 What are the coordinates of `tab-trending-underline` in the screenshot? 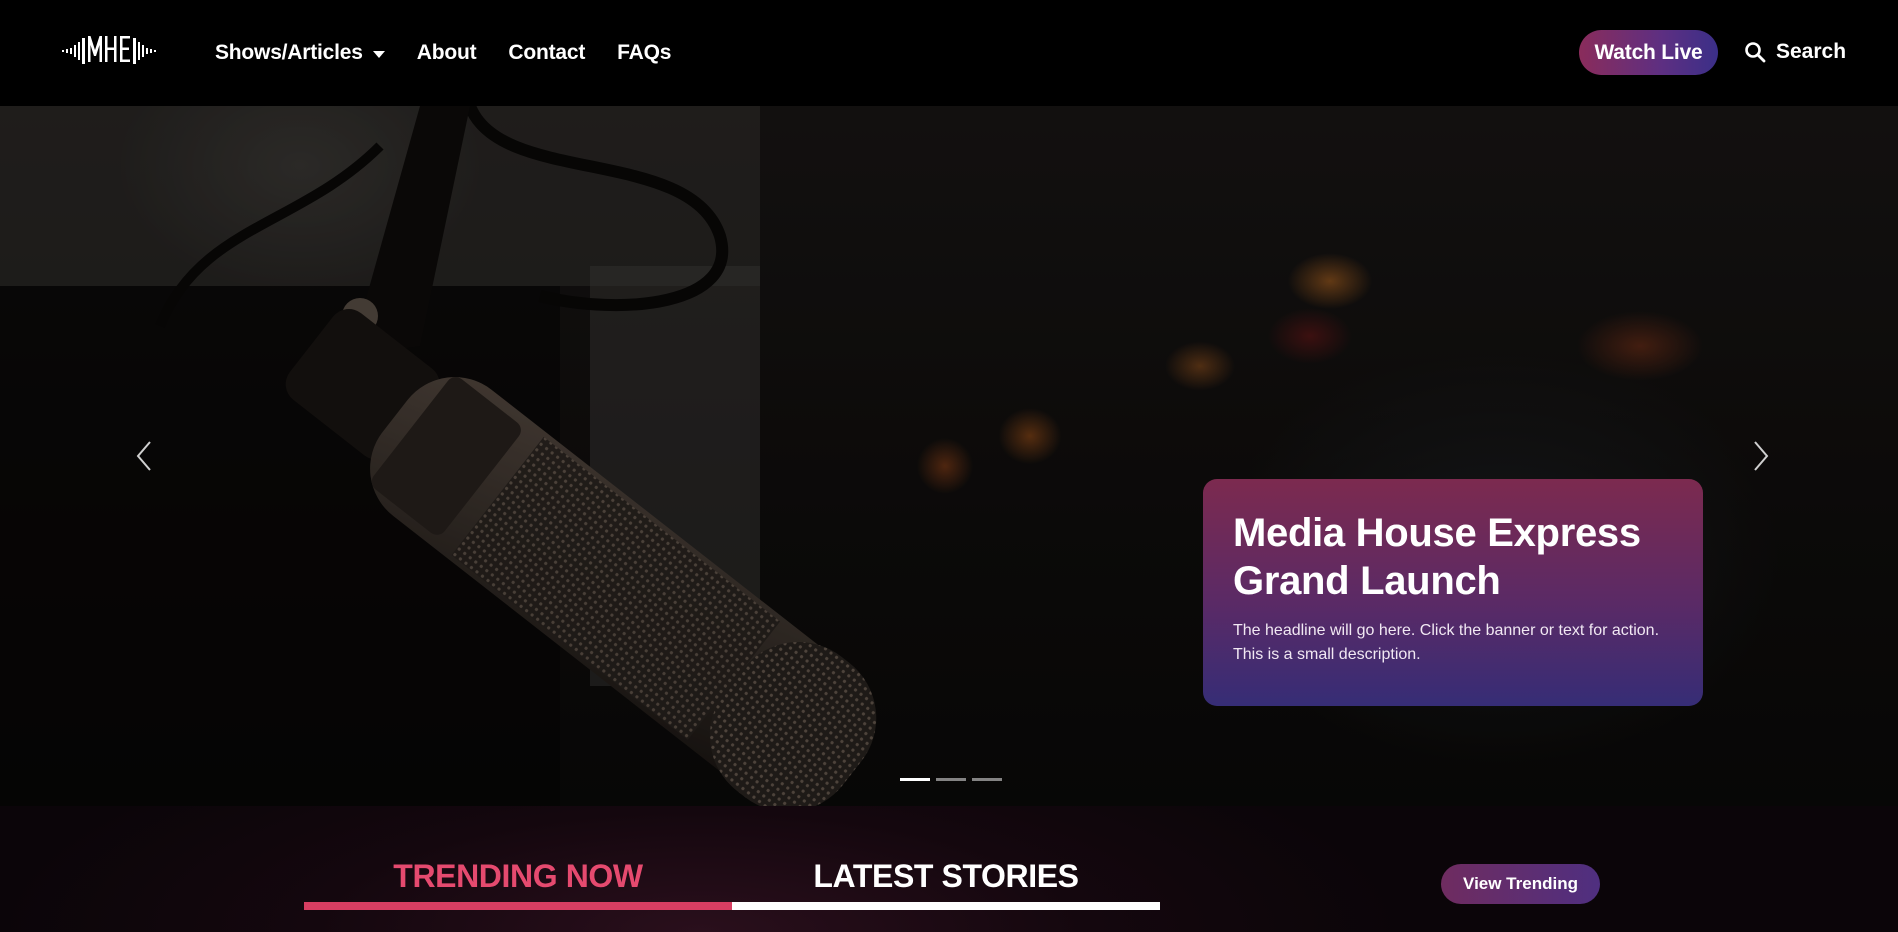 It's located at (518, 906).